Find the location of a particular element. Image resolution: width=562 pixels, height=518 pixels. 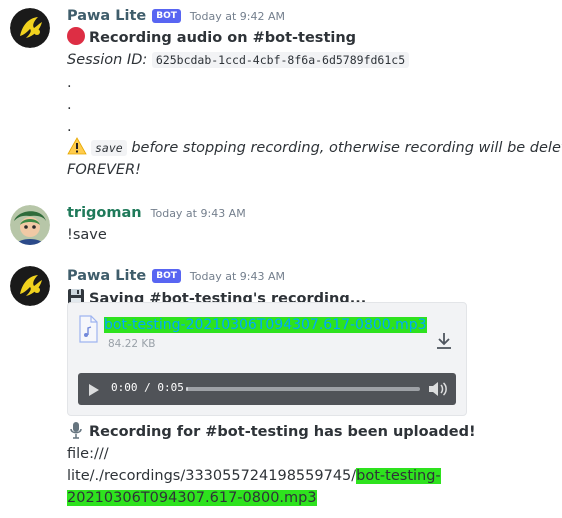

warning-text-2: FOREVER! is located at coordinates (104, 170).